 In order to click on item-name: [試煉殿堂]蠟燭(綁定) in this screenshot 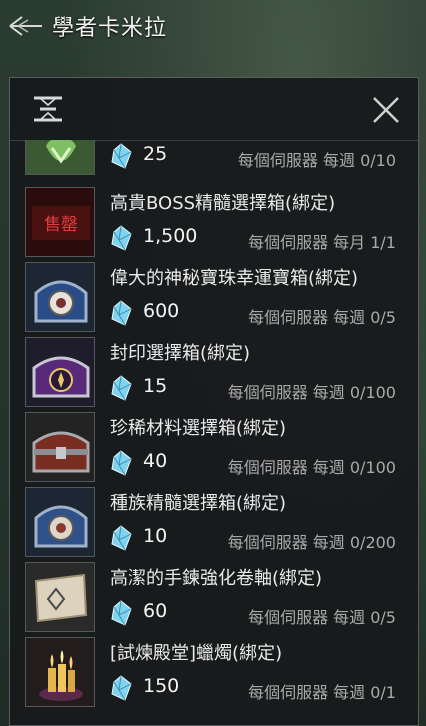, I will do `click(196, 653)`.